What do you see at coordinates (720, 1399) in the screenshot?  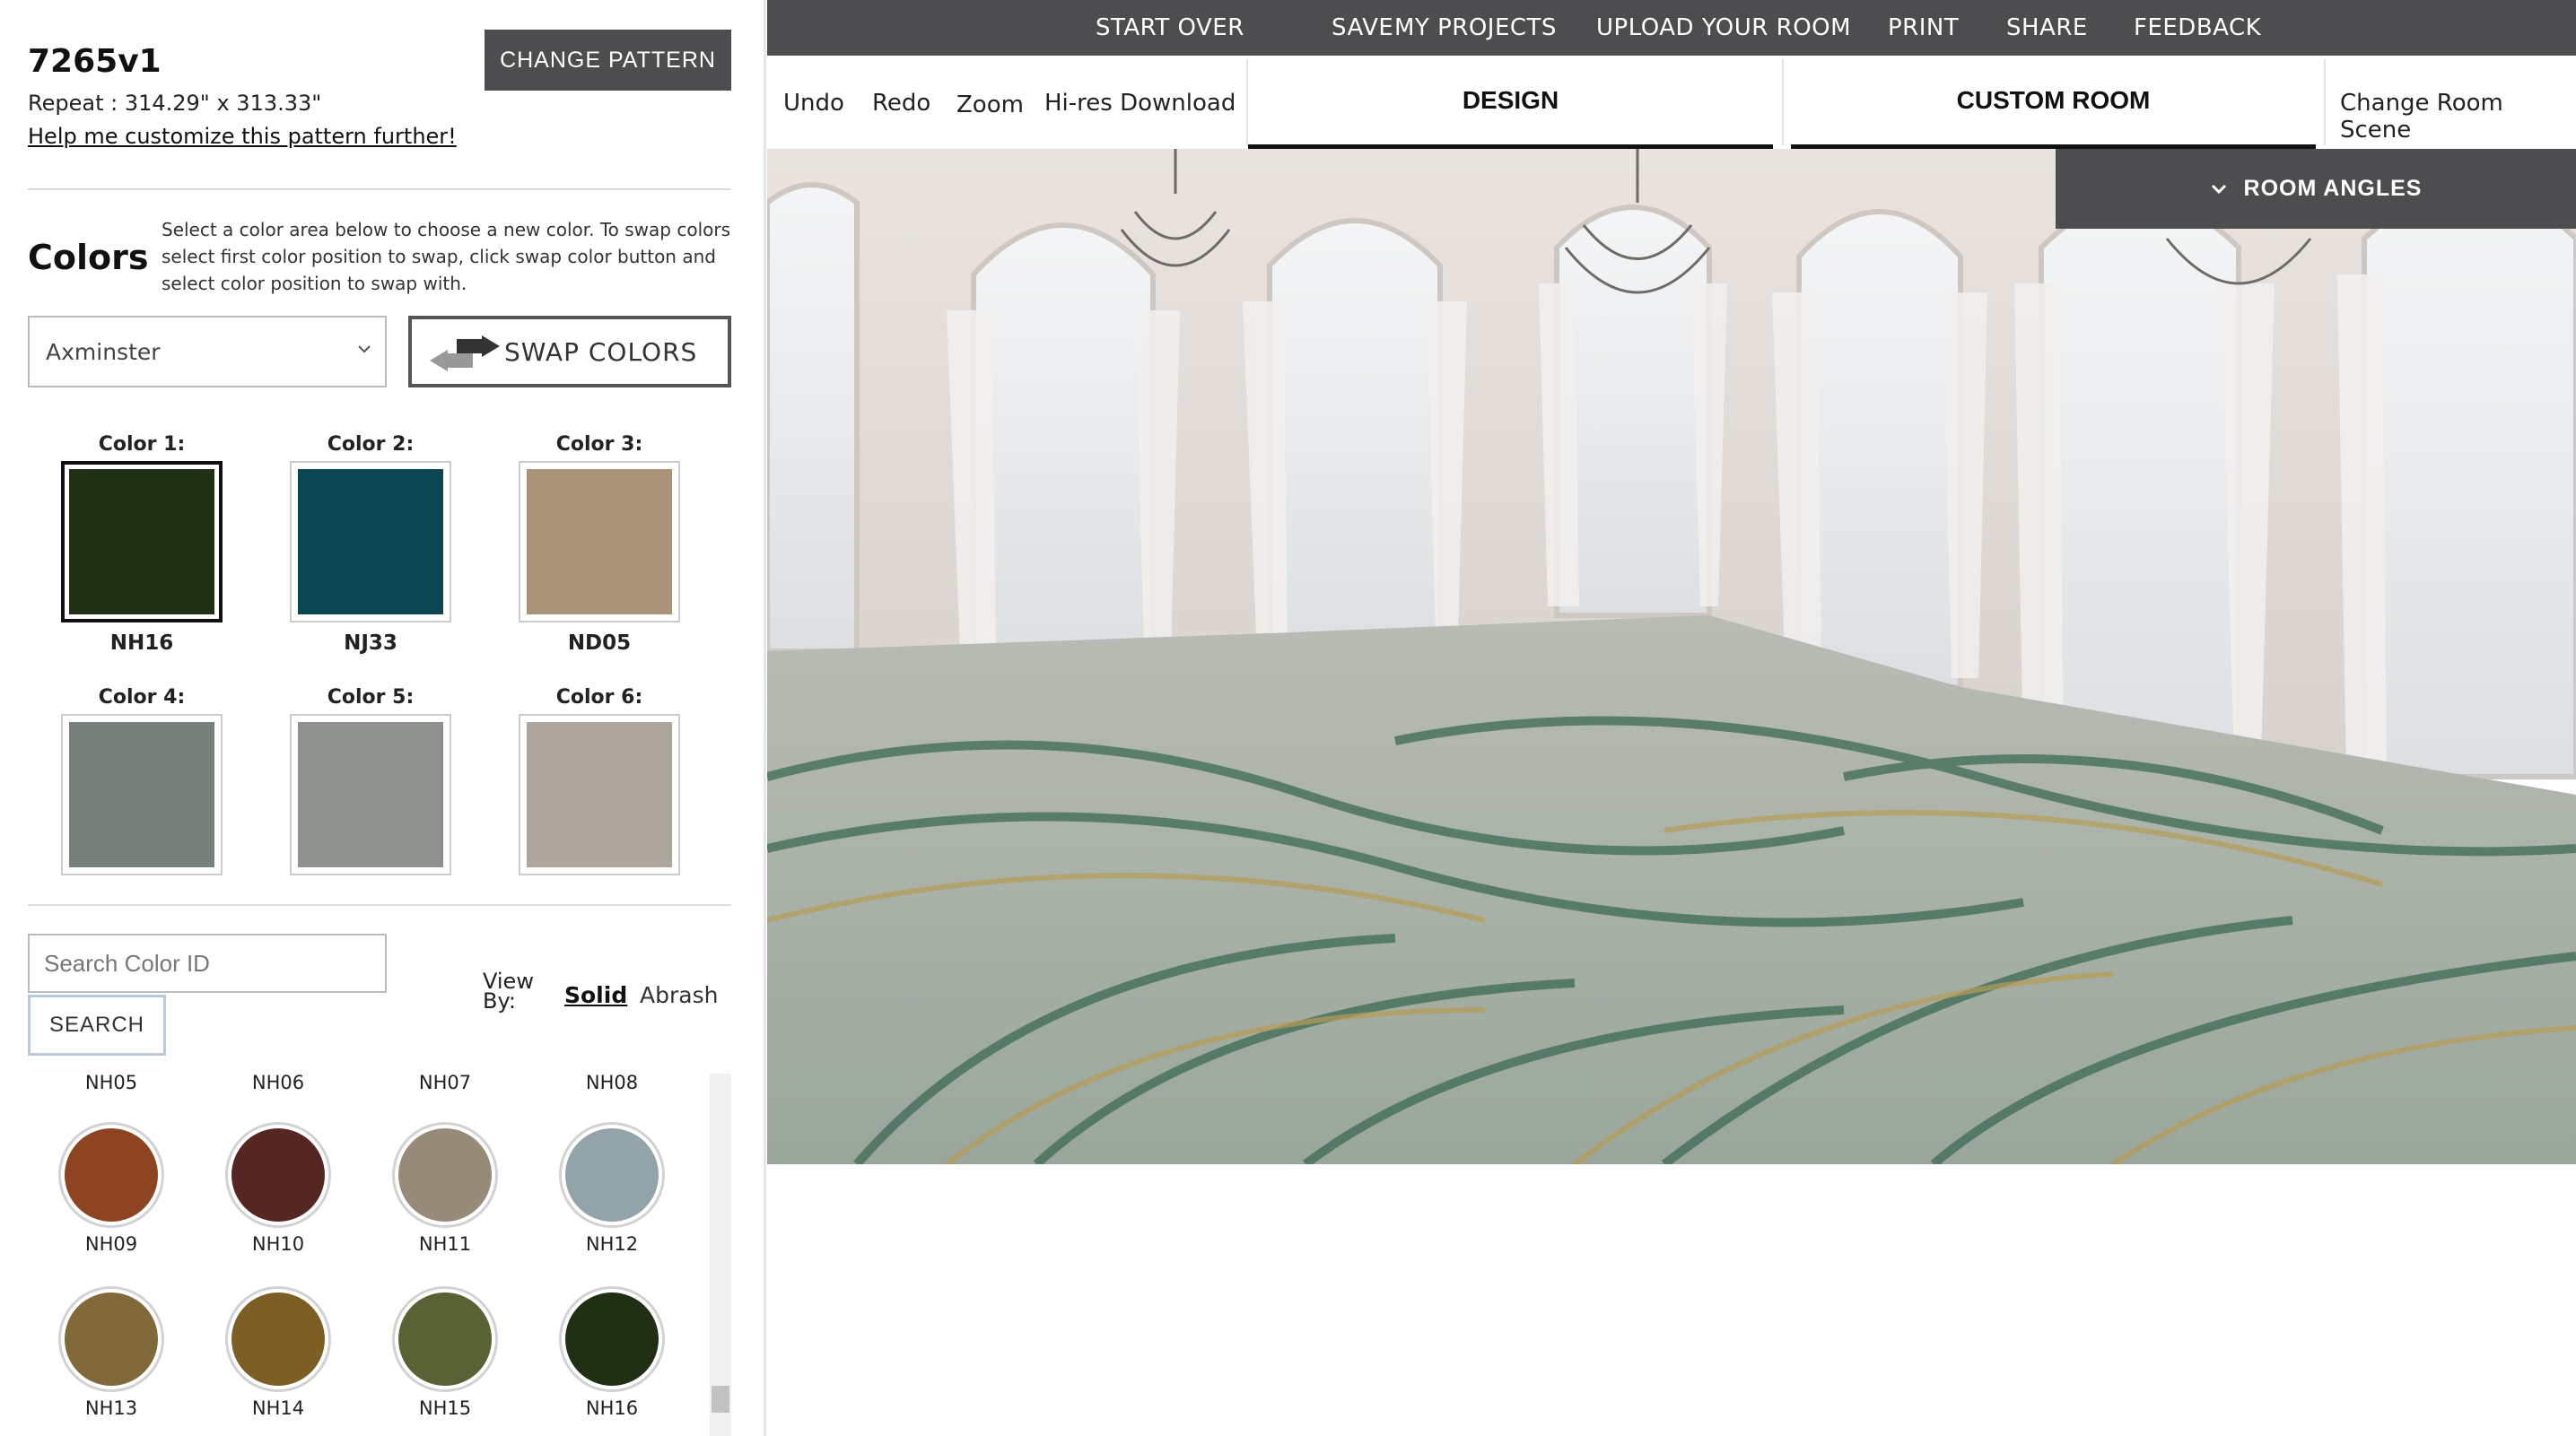 I see `scrollbar-thumb` at bounding box center [720, 1399].